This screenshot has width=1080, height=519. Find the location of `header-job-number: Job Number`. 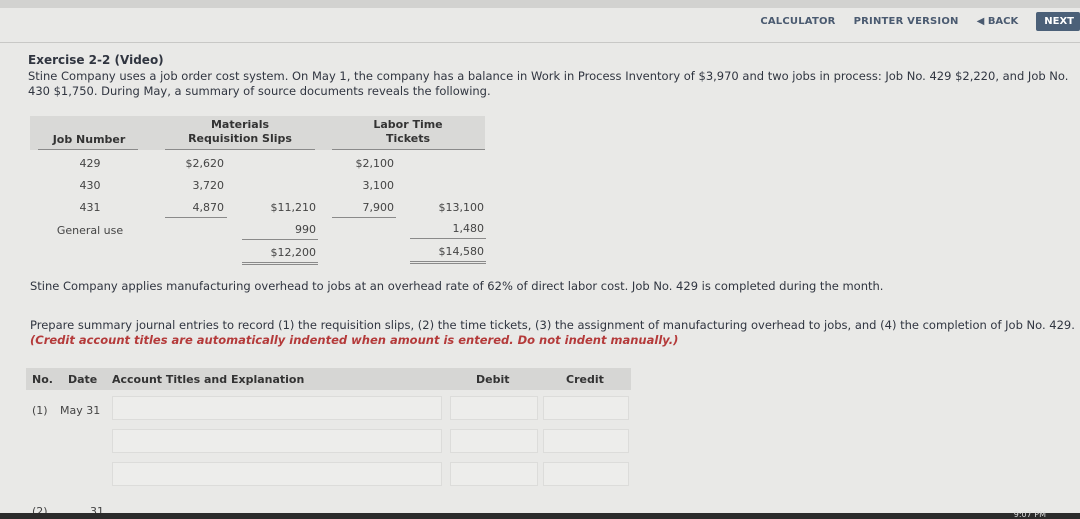

header-job-number: Job Number is located at coordinates (89, 139).